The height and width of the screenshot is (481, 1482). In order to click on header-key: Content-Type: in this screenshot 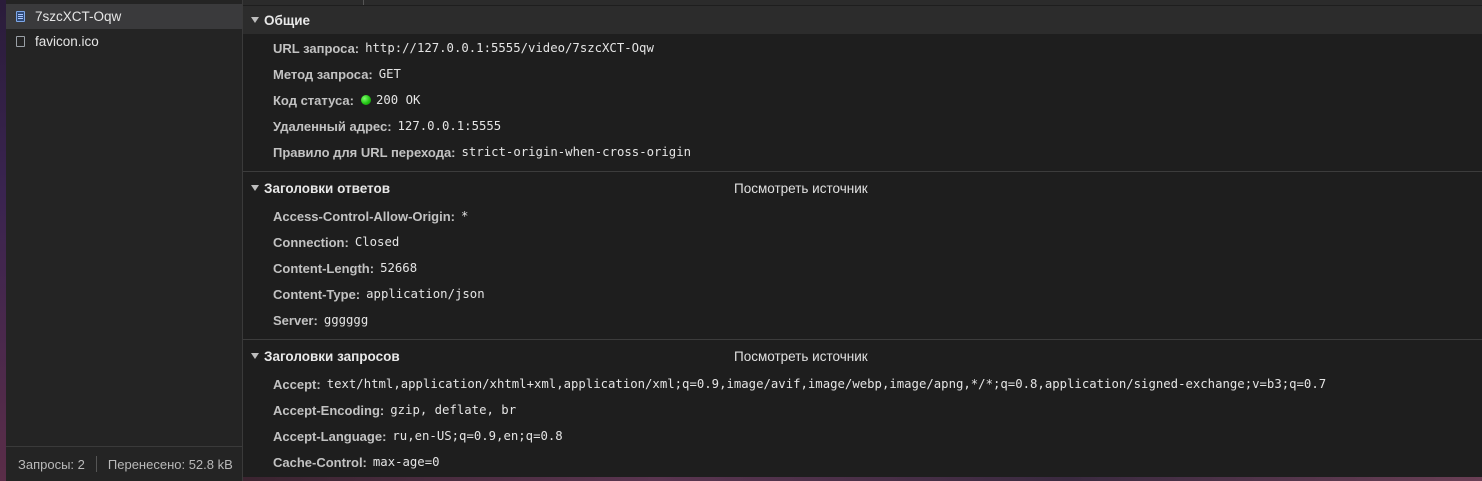, I will do `click(317, 294)`.